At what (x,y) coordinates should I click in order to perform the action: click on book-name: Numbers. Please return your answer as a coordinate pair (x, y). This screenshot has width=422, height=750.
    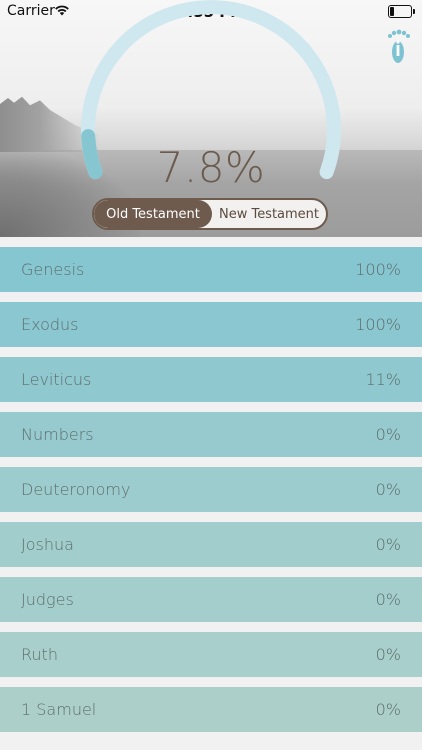
    Looking at the image, I should click on (57, 434).